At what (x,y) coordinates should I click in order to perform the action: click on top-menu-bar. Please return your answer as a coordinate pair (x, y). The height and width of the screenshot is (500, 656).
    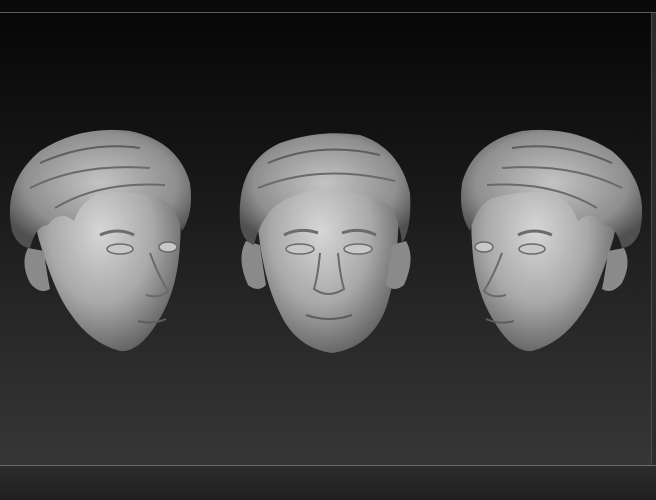
    Looking at the image, I should click on (328, 6).